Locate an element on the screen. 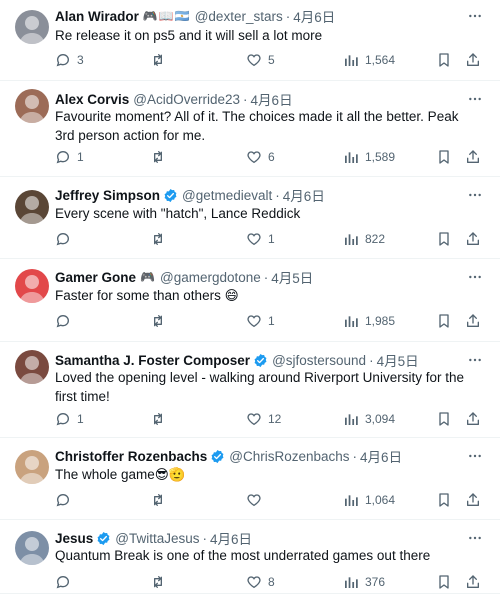 Image resolution: width=500 pixels, height=594 pixels. like-button: 5 is located at coordinates (260, 60).